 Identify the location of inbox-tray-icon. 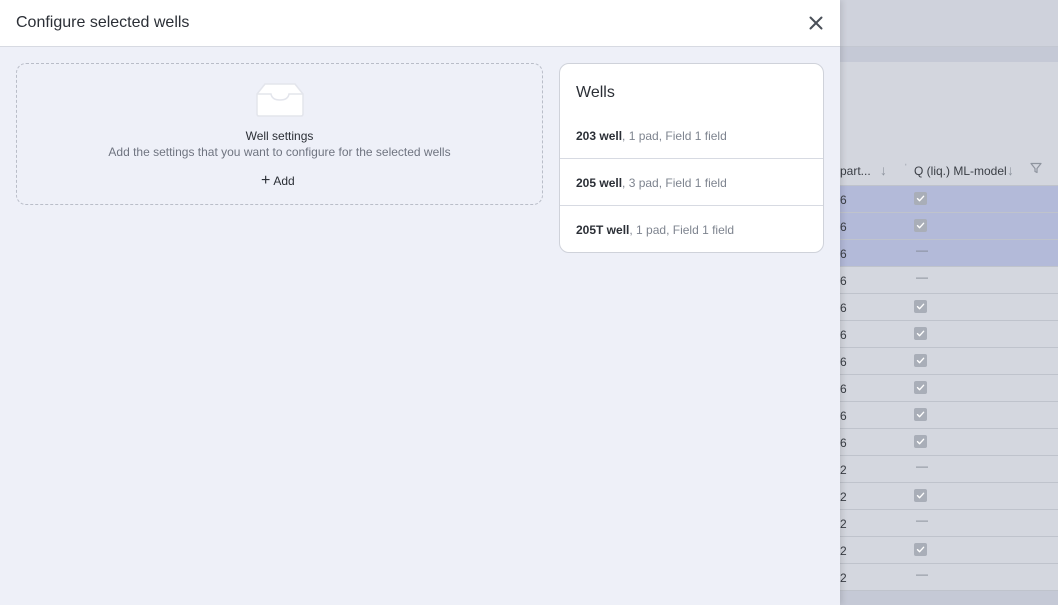
(280, 100).